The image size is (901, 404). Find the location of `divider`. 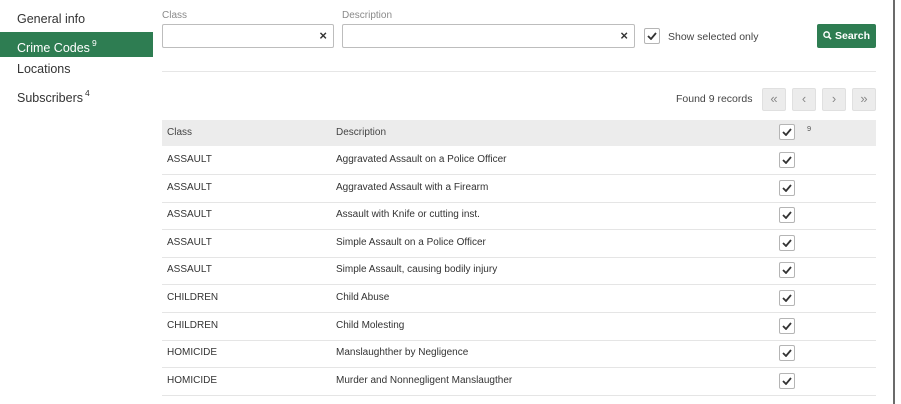

divider is located at coordinates (519, 71).